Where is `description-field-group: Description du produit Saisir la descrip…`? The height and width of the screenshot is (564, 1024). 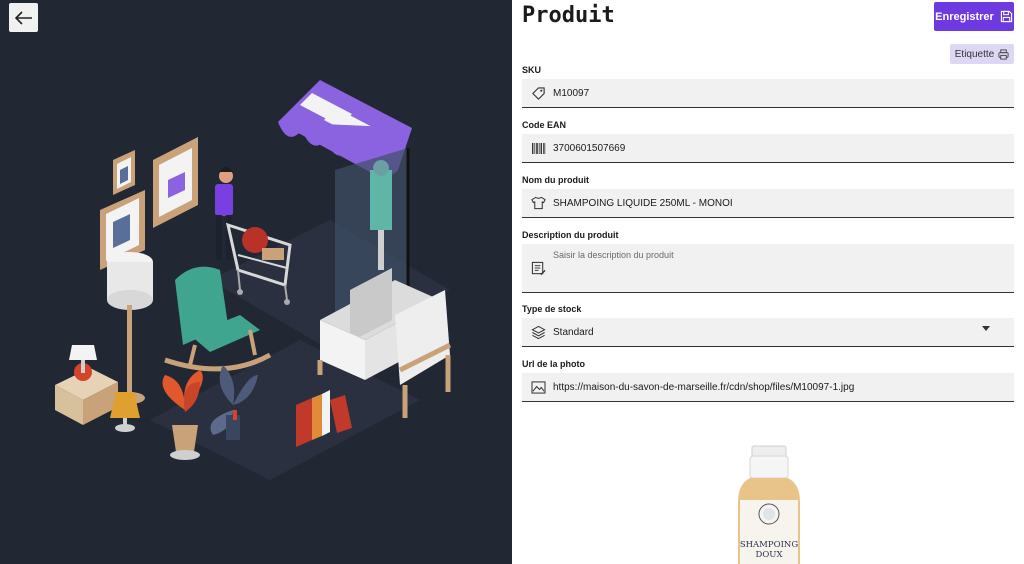 description-field-group: Description du produit Saisir la descrip… is located at coordinates (768, 261).